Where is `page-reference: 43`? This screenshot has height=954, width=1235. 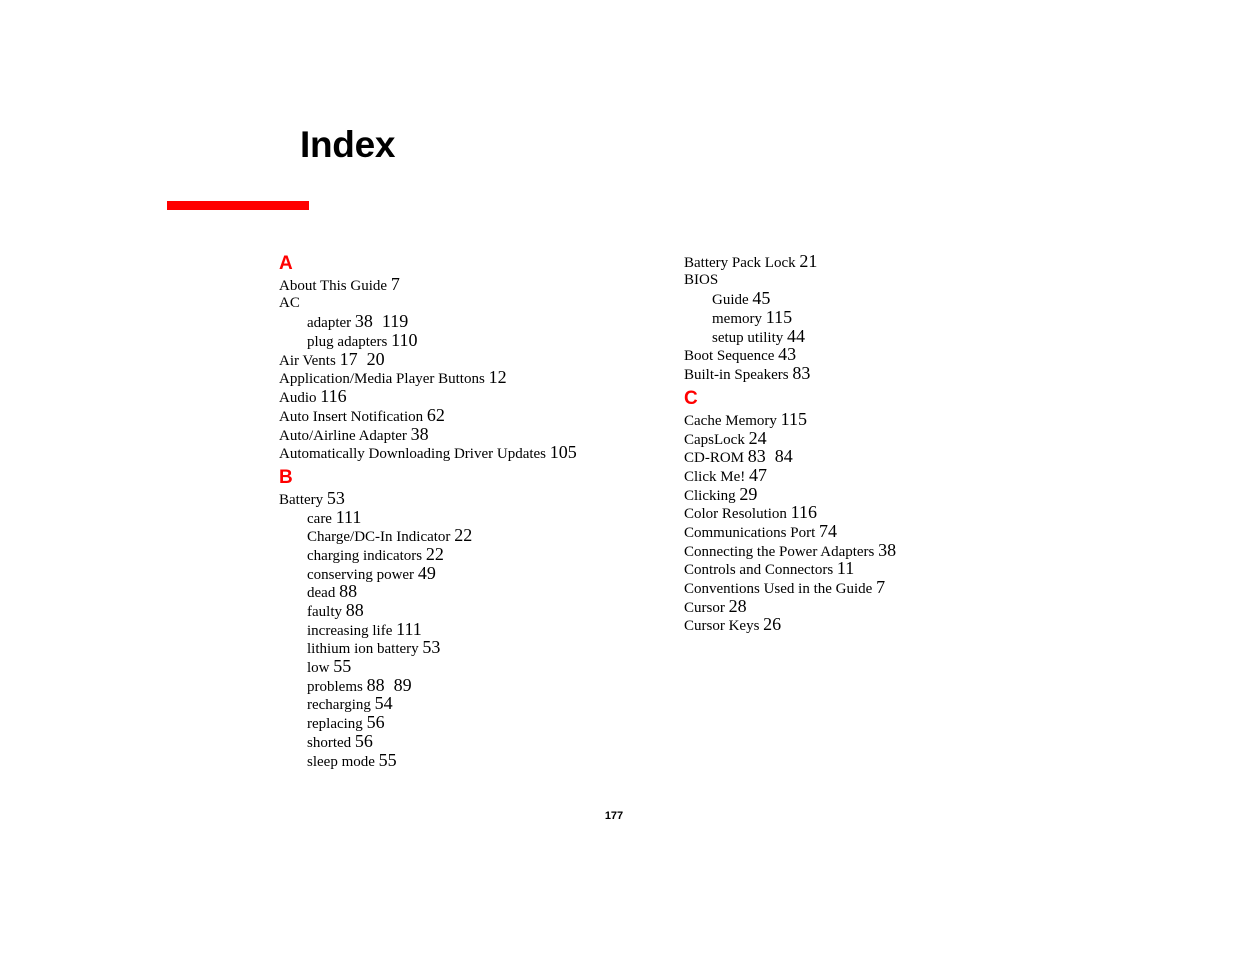
page-reference: 43 is located at coordinates (787, 354).